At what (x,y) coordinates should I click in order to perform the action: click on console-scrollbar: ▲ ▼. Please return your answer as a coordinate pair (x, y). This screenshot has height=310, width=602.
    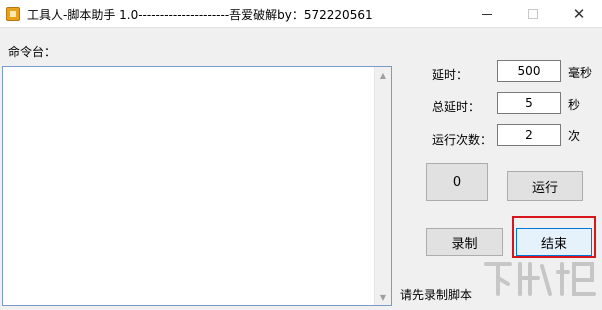
    Looking at the image, I should click on (382, 186).